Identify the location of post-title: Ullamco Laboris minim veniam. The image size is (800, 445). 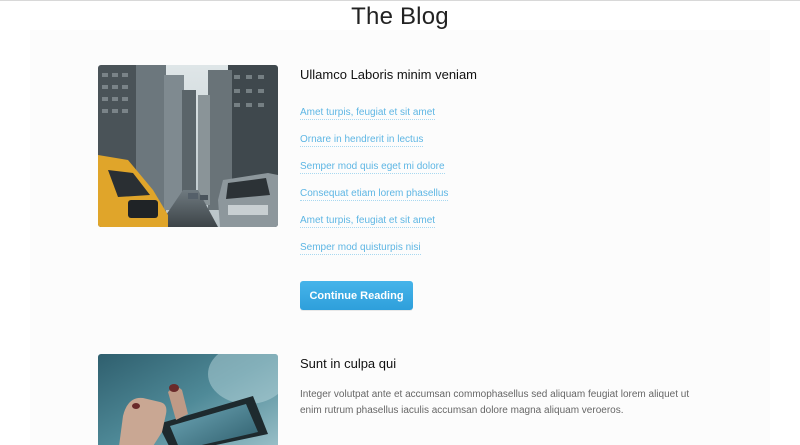
(500, 74).